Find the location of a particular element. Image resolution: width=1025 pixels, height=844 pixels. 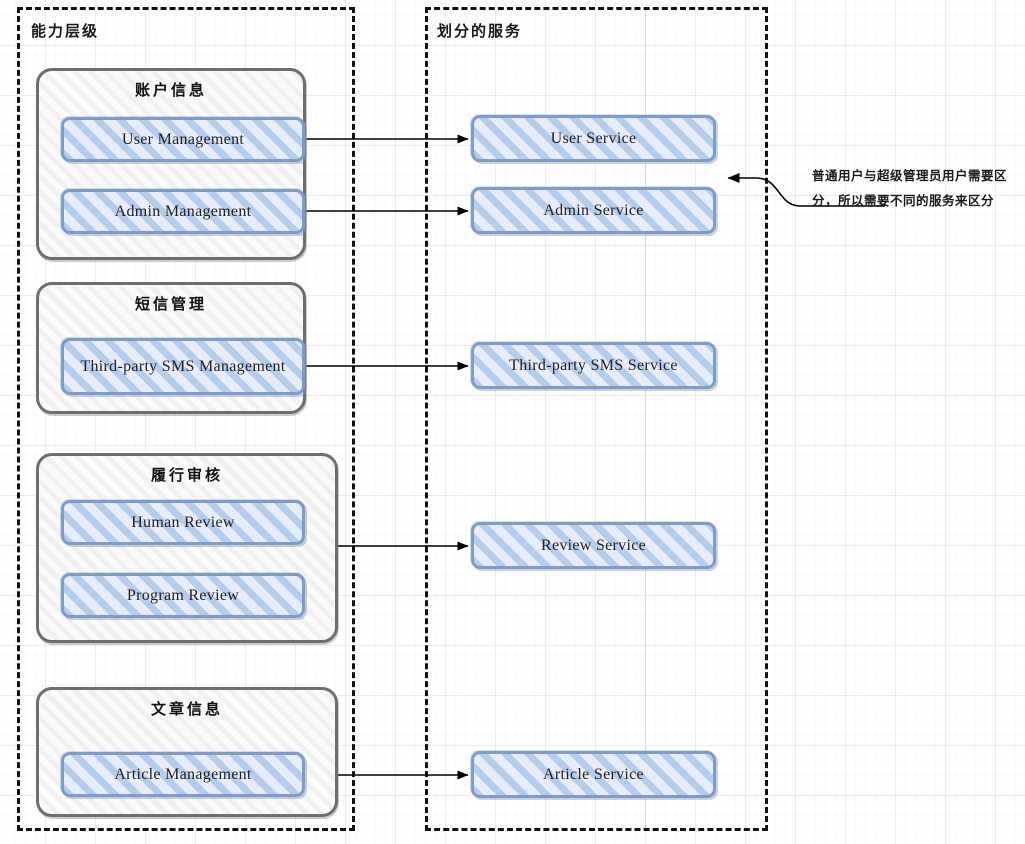

box-human-review-label: Human Review is located at coordinates (183, 522).